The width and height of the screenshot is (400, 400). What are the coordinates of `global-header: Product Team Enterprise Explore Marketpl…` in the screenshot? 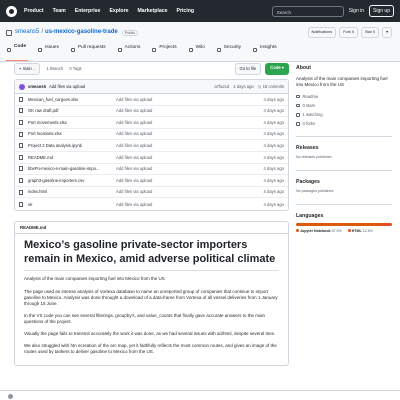 It's located at (200, 11).